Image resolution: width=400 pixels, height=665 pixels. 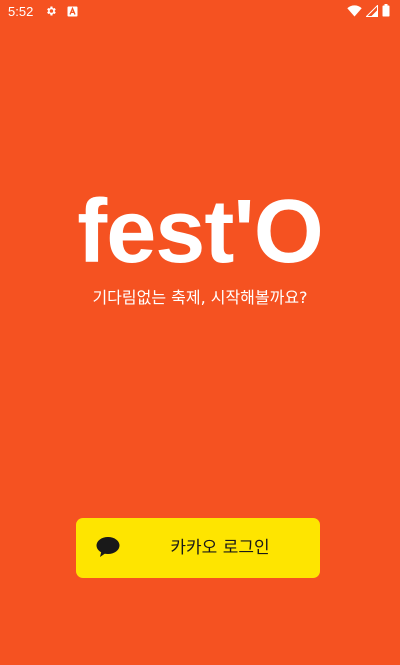 I want to click on status-left-icons, so click(x=61, y=11).